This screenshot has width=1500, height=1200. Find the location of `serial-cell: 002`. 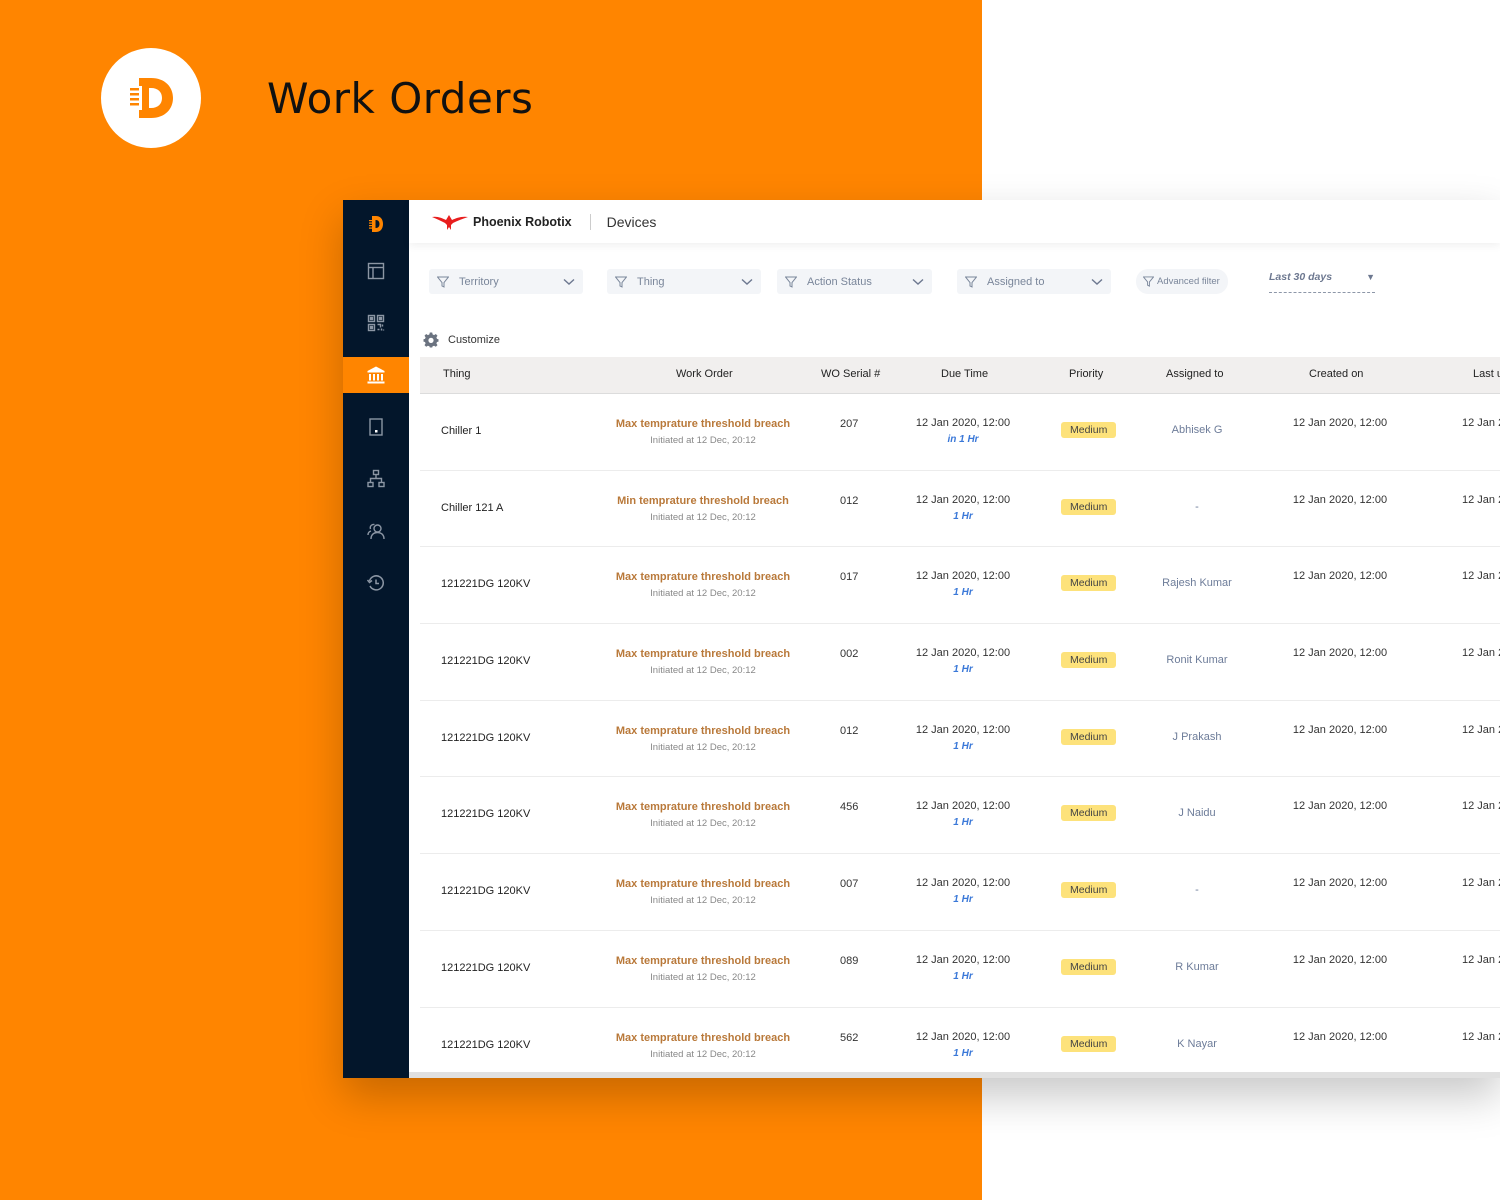

serial-cell: 002 is located at coordinates (849, 654).